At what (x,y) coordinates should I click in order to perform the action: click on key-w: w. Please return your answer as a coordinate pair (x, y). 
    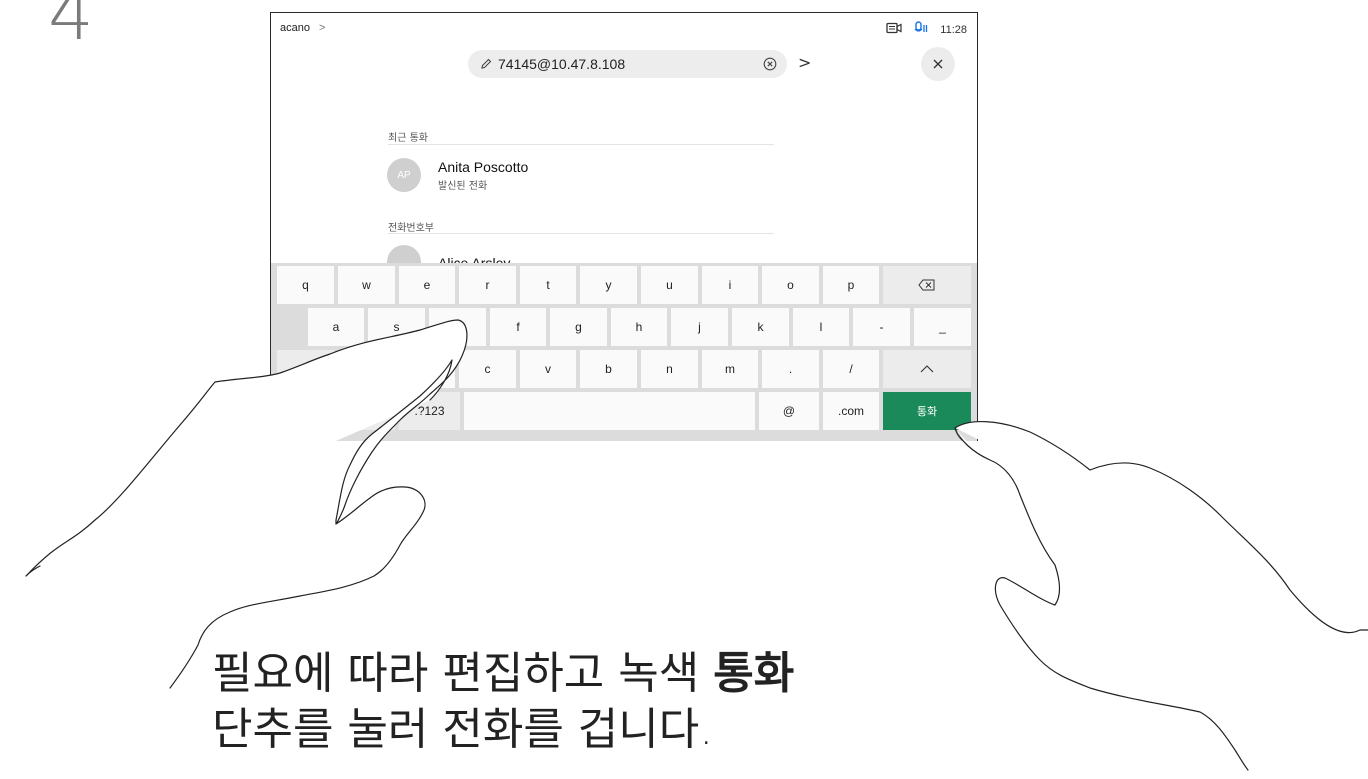
    Looking at the image, I should click on (366, 285).